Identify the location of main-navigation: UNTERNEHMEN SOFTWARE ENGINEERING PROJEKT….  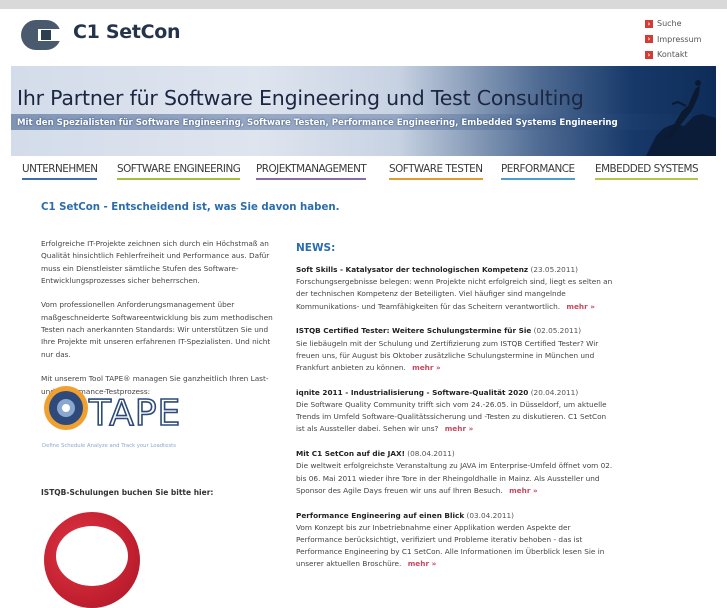
(363, 171).